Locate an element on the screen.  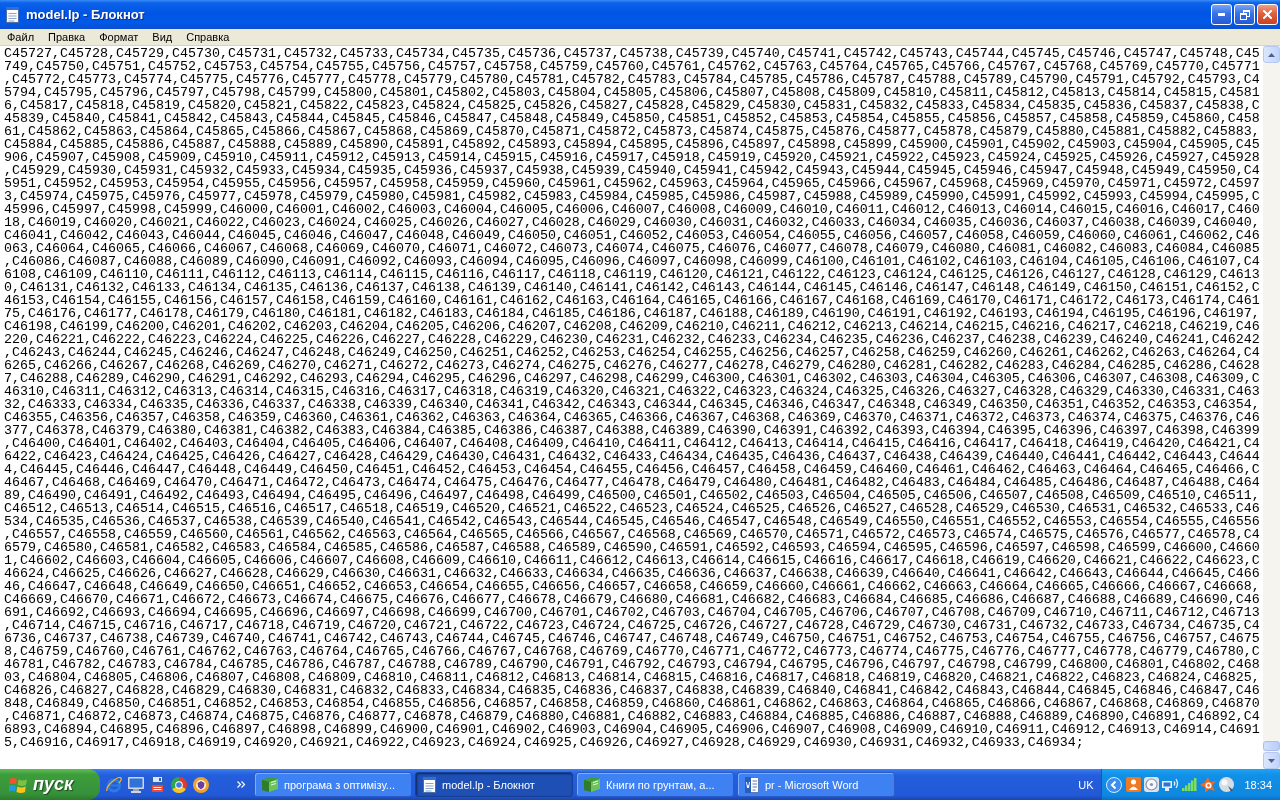
document-icon is located at coordinates (752, 784).